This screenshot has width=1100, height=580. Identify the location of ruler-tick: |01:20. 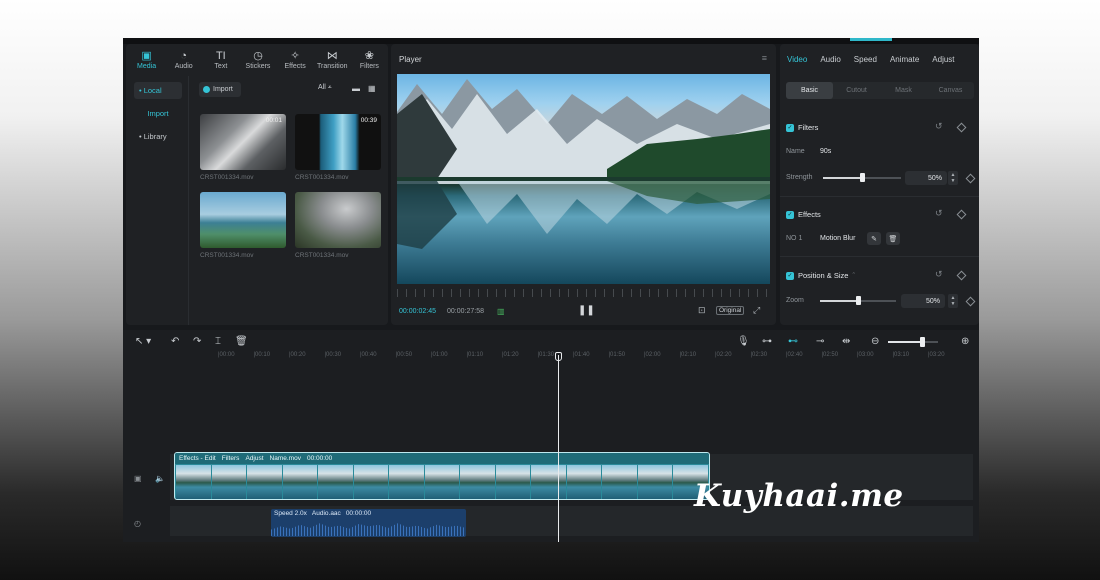
(510, 355).